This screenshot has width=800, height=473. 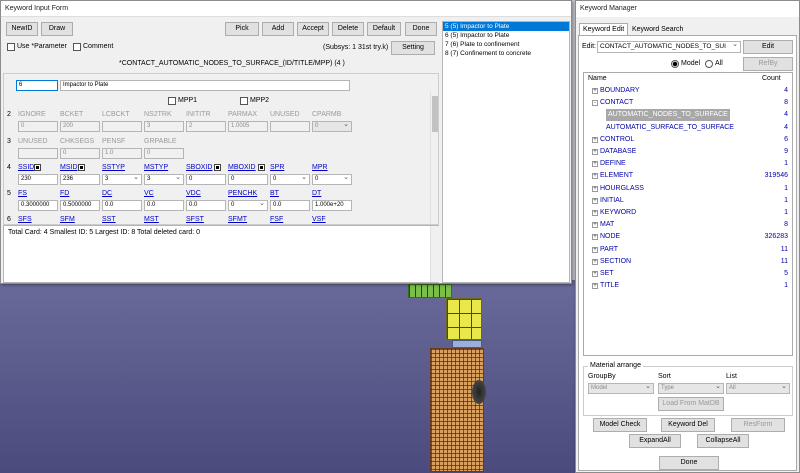 What do you see at coordinates (248, 126) in the screenshot?
I see `parmax-field: 1.0005` at bounding box center [248, 126].